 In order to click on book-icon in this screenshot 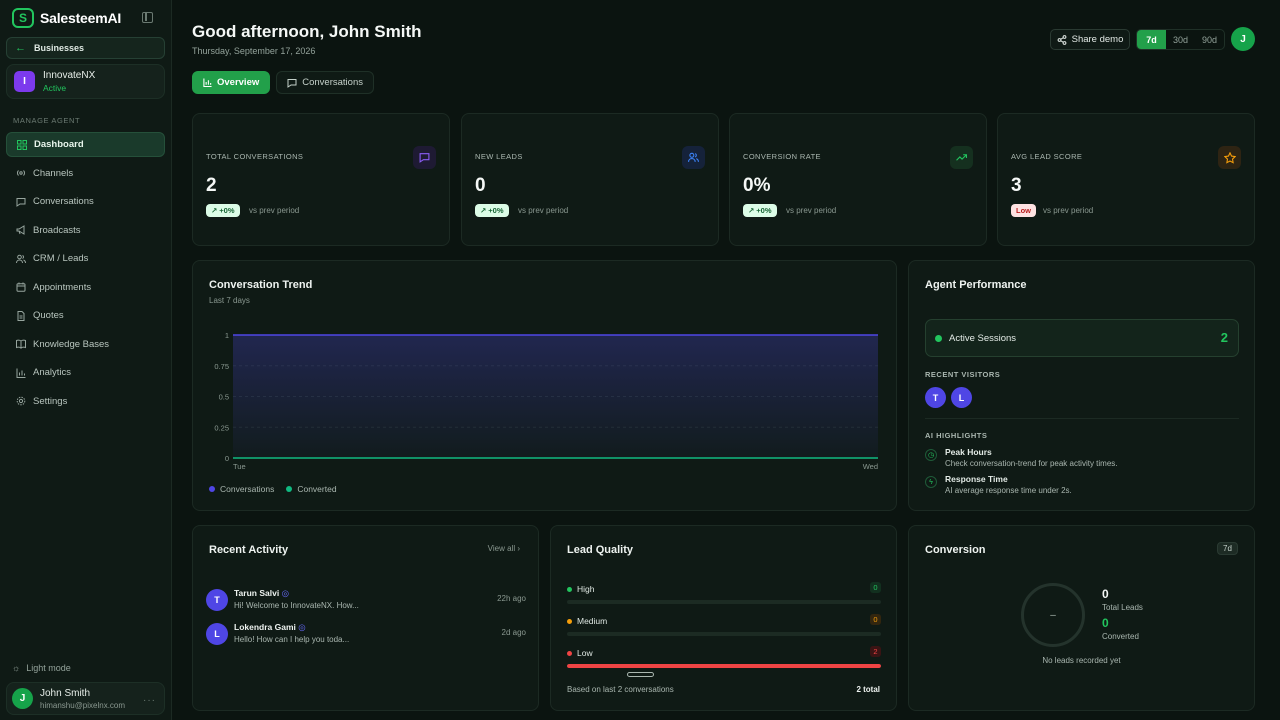, I will do `click(21, 344)`.